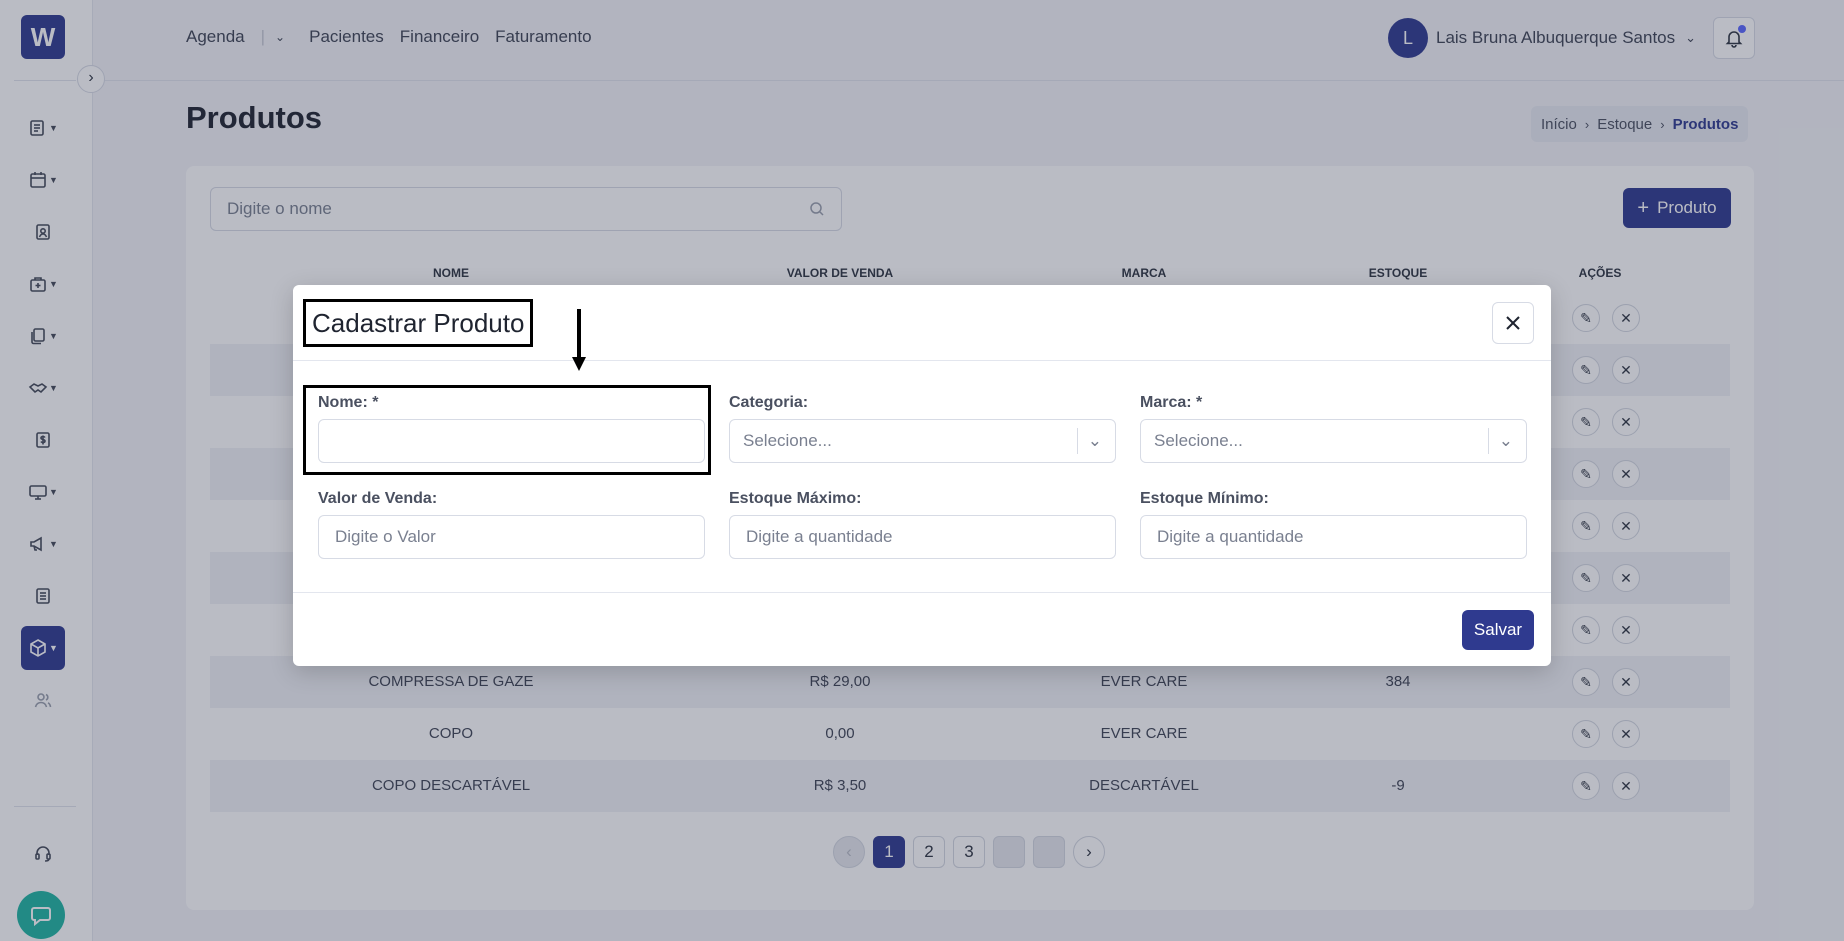 The width and height of the screenshot is (1844, 941). I want to click on modal-header: Cadastrar Produto, so click(922, 323).